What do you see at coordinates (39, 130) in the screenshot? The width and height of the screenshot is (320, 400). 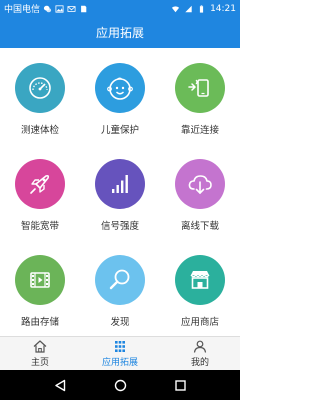 I see `grid-item-label: 测速体检` at bounding box center [39, 130].